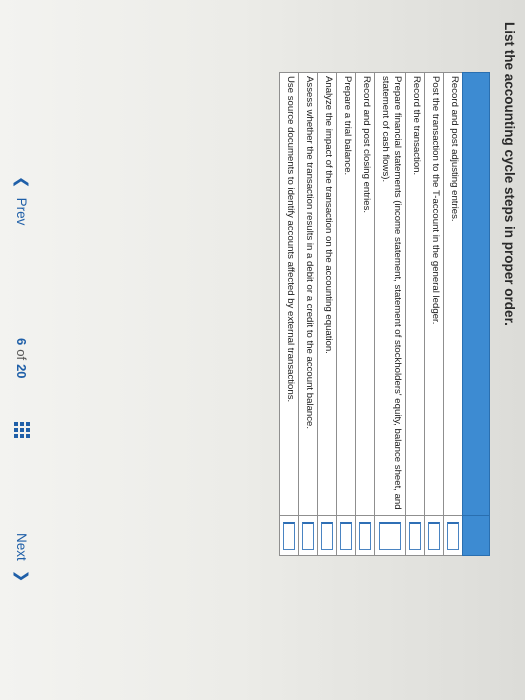 The width and height of the screenshot is (525, 700). Describe the element at coordinates (22, 371) in the screenshot. I see `total-pages: 20` at that location.